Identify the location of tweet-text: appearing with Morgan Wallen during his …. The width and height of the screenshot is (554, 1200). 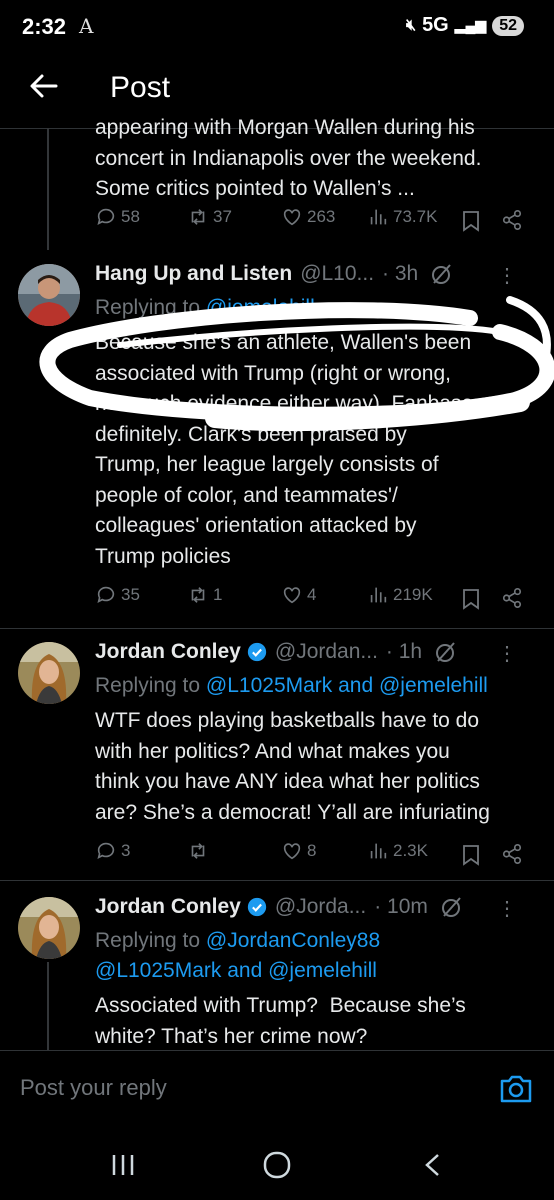
(320, 159).